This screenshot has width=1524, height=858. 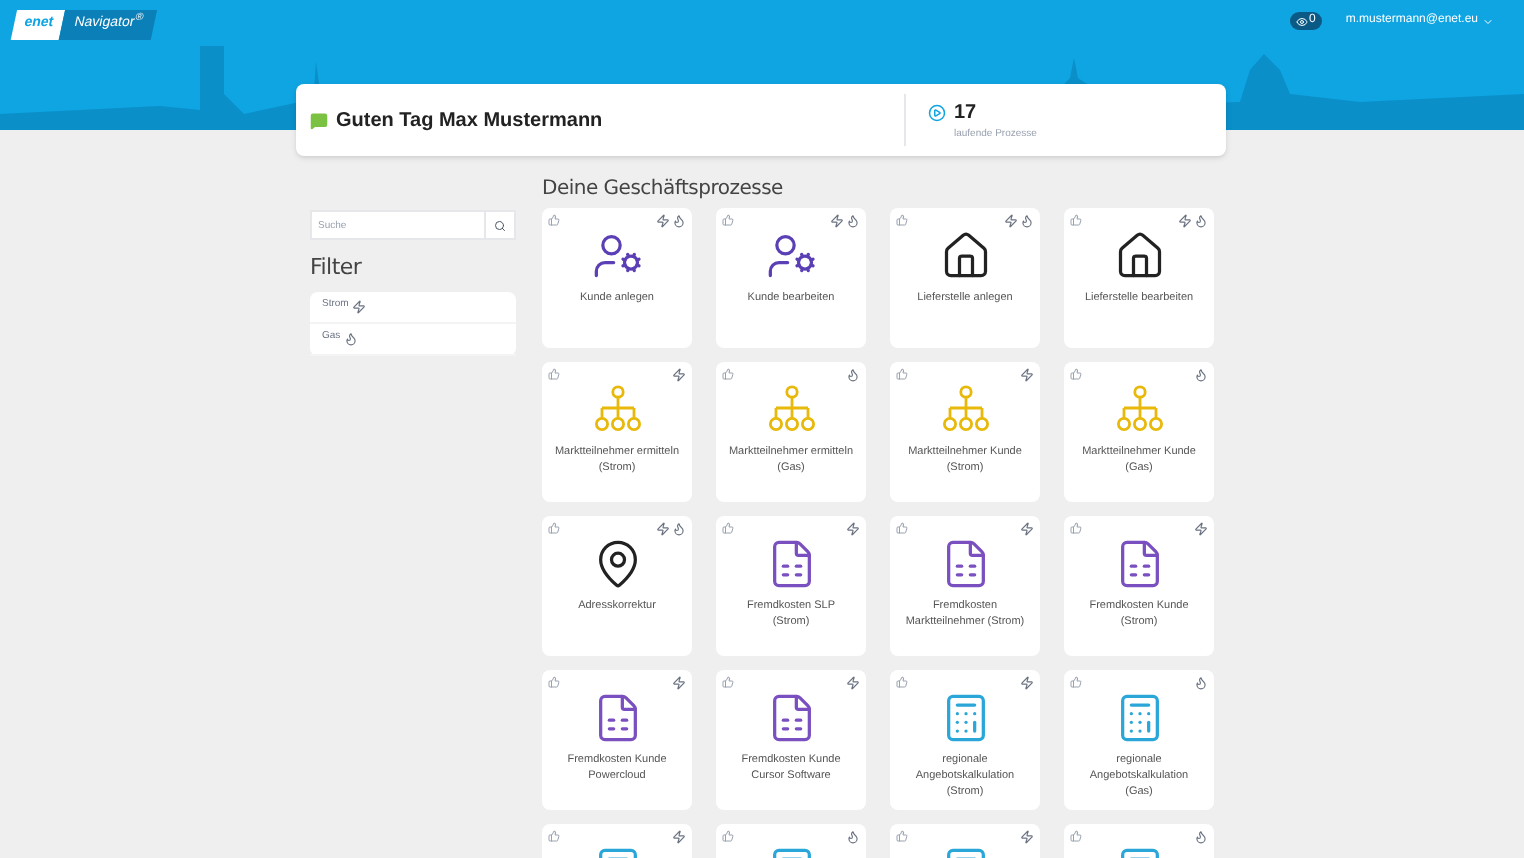 I want to click on search-icon, so click(x=500, y=225).